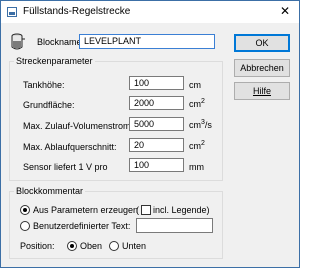 This screenshot has width=320, height=268. What do you see at coordinates (195, 85) in the screenshot?
I see `tank-height-unit: cm` at bounding box center [195, 85].